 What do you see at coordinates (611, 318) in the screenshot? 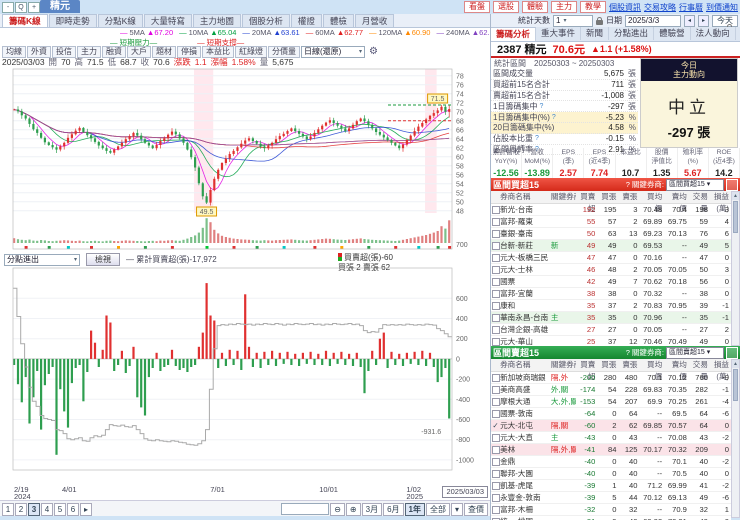
I see `table-row: 華南永昌-台南主 35 35 0 70.96 -- 35 -1` at bounding box center [611, 318].